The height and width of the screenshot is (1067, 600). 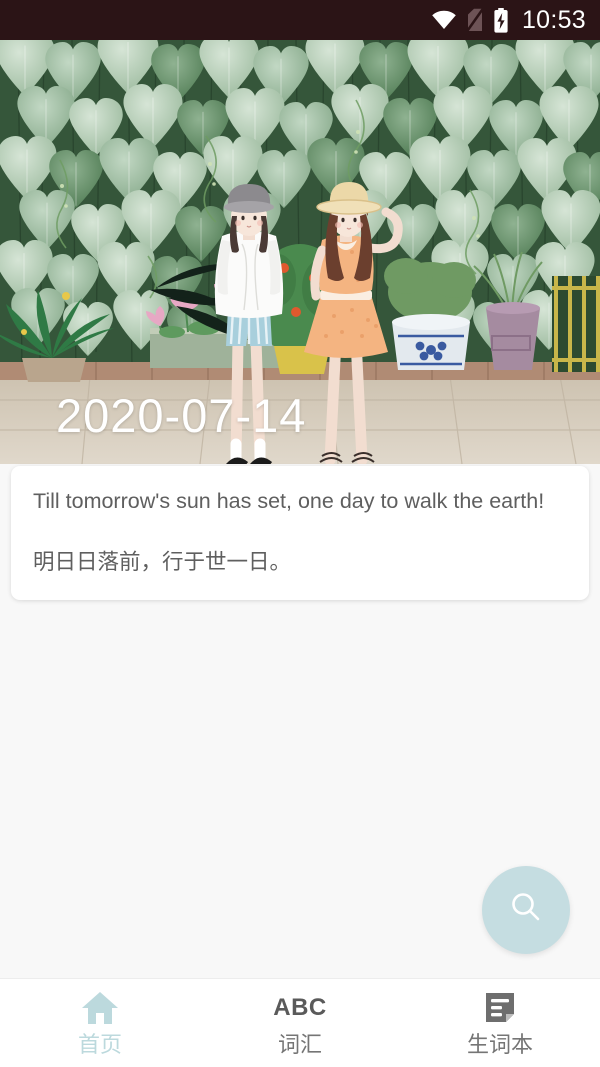 I want to click on nav-item-vocabulary: ABC 词汇, so click(x=300, y=1023).